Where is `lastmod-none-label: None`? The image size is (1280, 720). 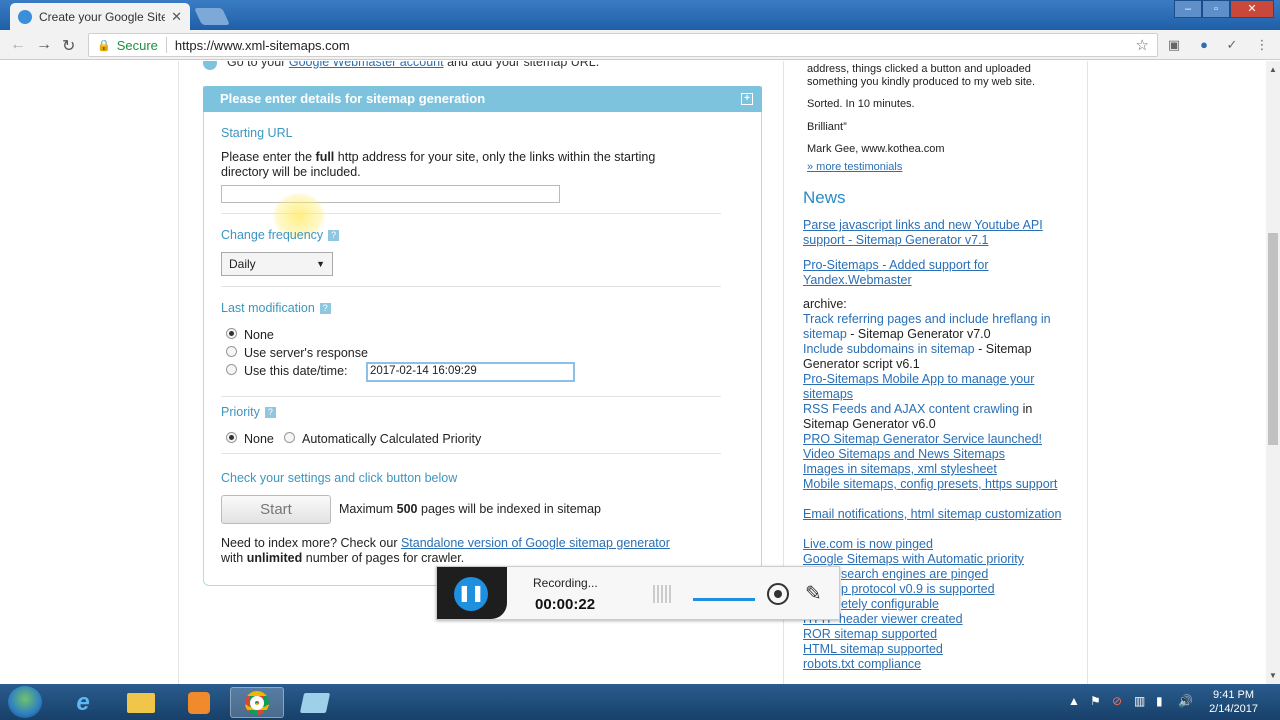
lastmod-none-label: None is located at coordinates (259, 335).